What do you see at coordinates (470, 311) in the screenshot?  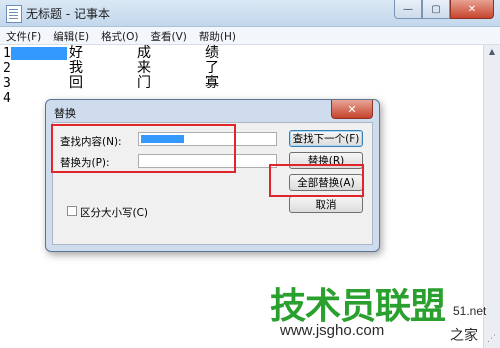 I see `watermark-side-text: 51.net` at bounding box center [470, 311].